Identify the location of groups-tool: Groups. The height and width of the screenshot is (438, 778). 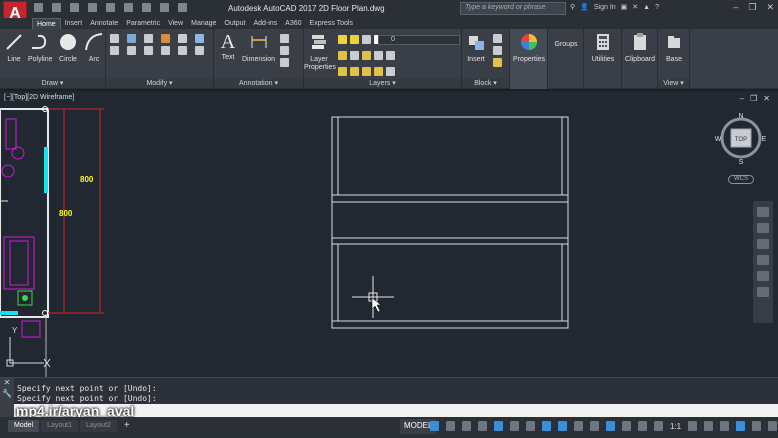
(566, 44).